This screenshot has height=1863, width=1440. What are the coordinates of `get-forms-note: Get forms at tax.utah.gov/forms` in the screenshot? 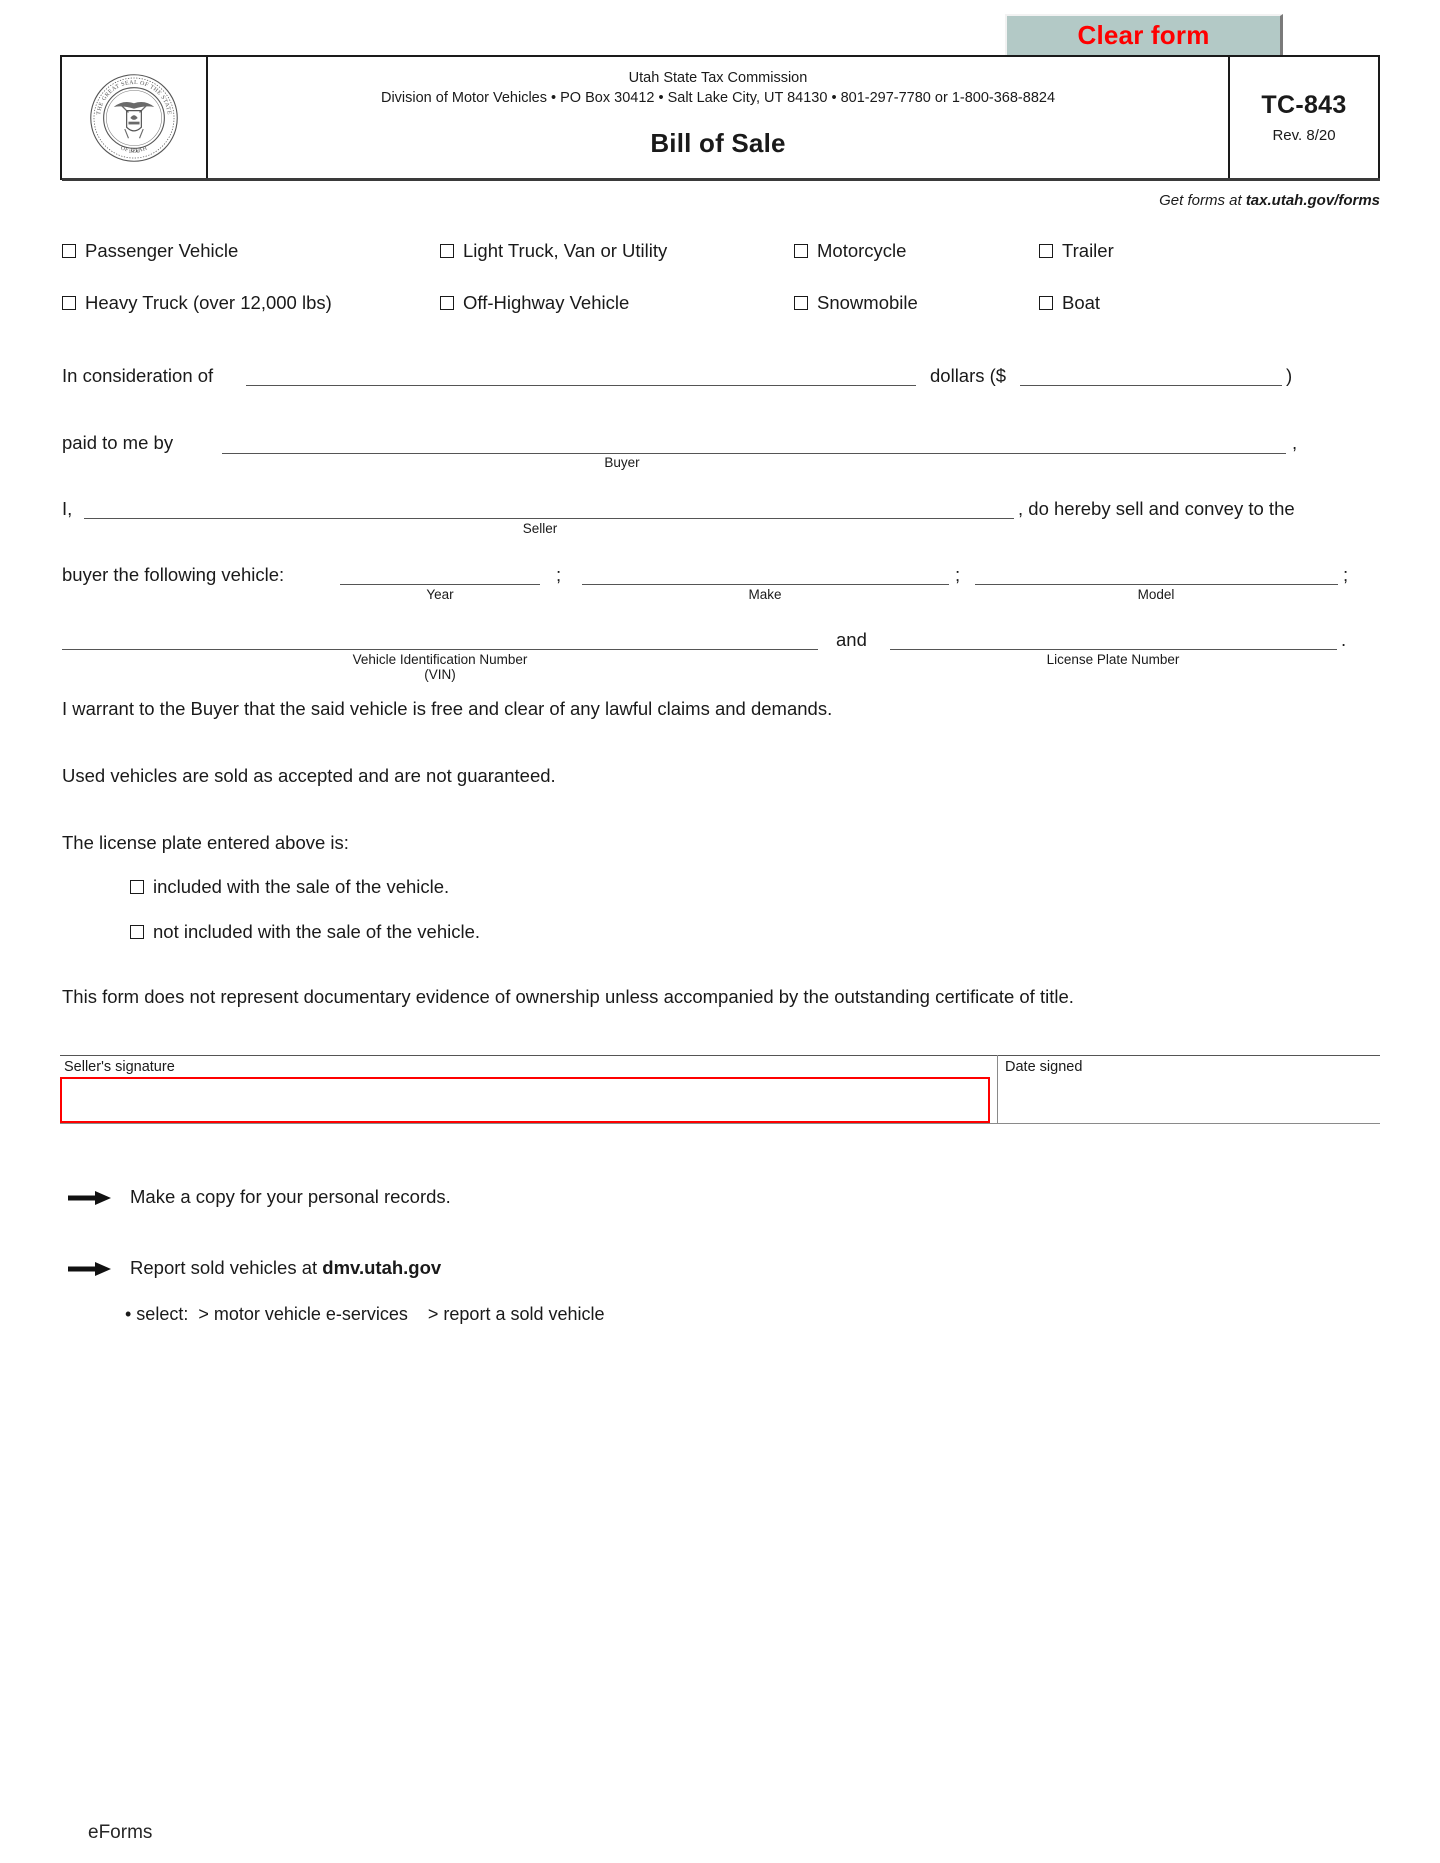 It's located at (1269, 200).